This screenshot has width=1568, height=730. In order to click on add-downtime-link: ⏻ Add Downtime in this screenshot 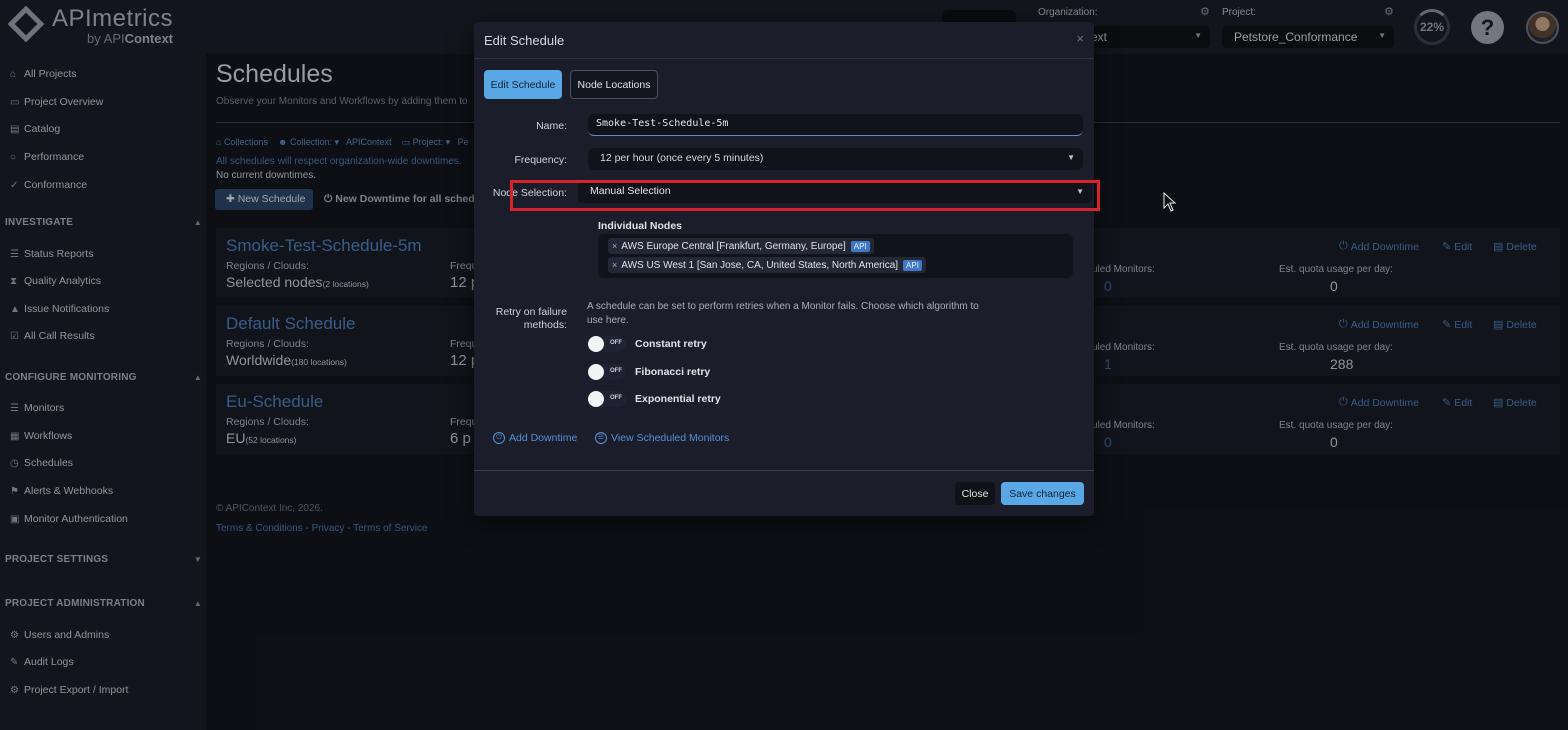, I will do `click(535, 438)`.